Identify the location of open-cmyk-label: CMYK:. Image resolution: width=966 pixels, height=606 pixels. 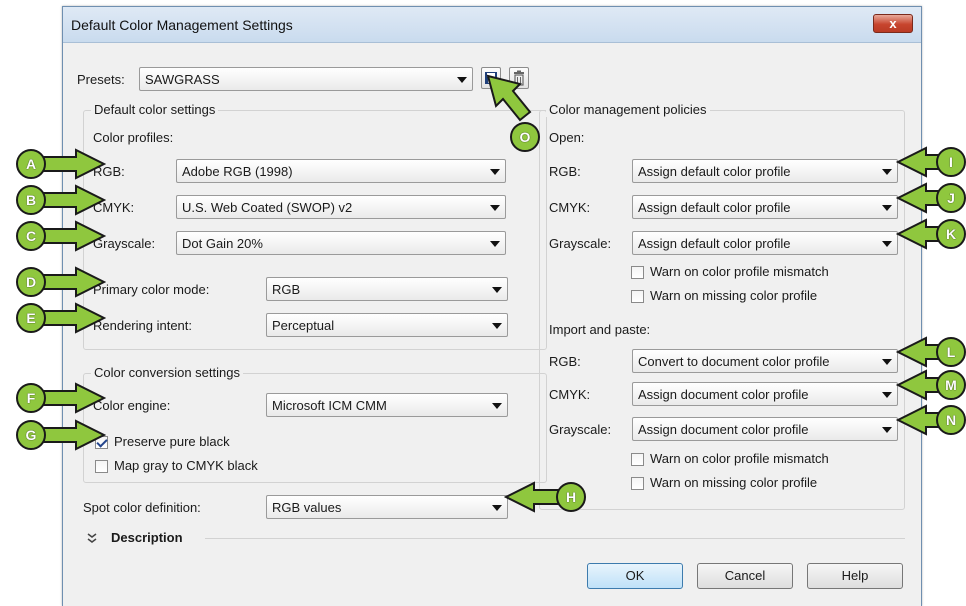
(570, 207).